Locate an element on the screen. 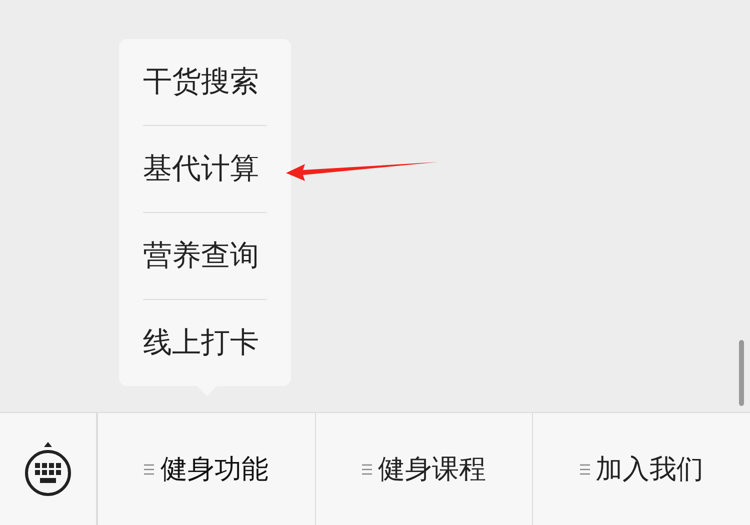 The image size is (750, 525). keyboard-icon is located at coordinates (48, 469).